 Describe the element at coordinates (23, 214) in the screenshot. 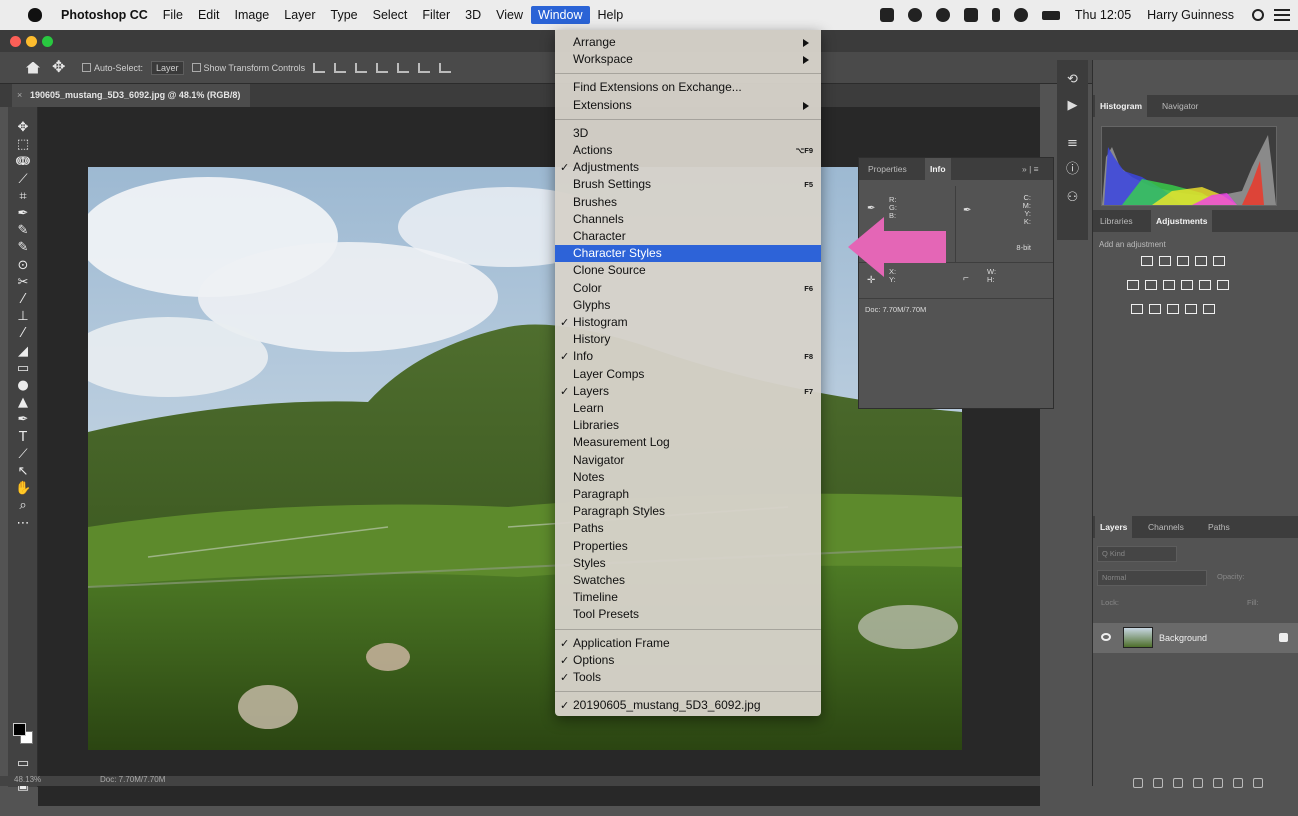

I see `eyedropper-tool-icon: ✒` at that location.